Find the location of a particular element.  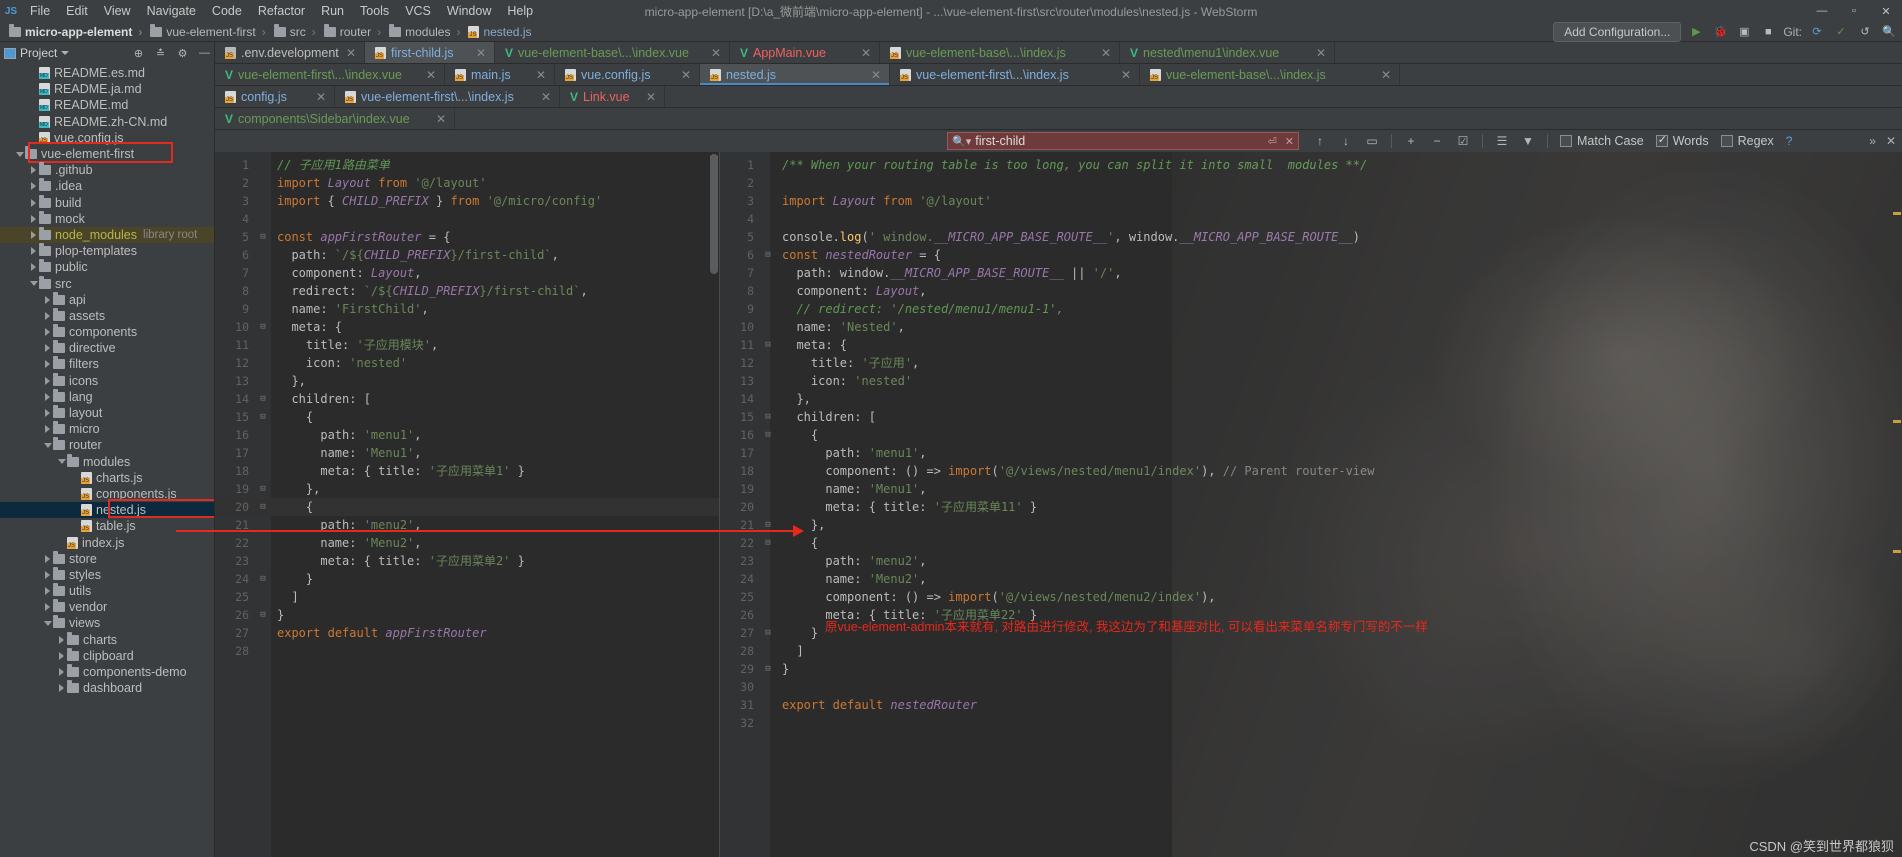

collapse-all-icon: ≛ is located at coordinates (160, 53).